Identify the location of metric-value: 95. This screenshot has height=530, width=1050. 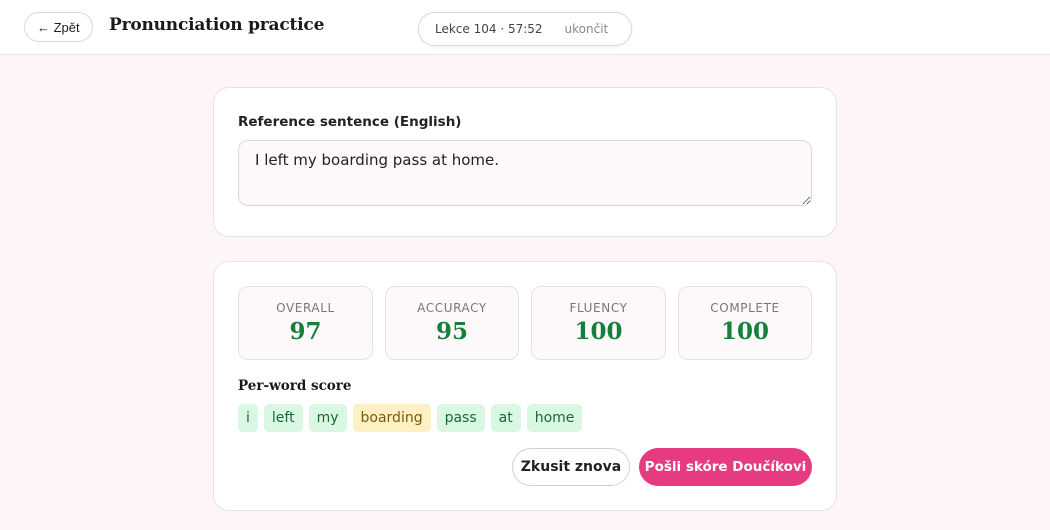
(451, 331).